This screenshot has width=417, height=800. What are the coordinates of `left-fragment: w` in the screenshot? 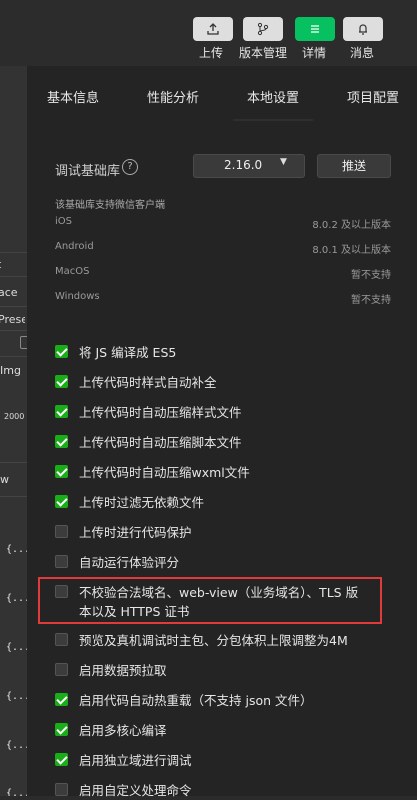 It's located at (4, 479).